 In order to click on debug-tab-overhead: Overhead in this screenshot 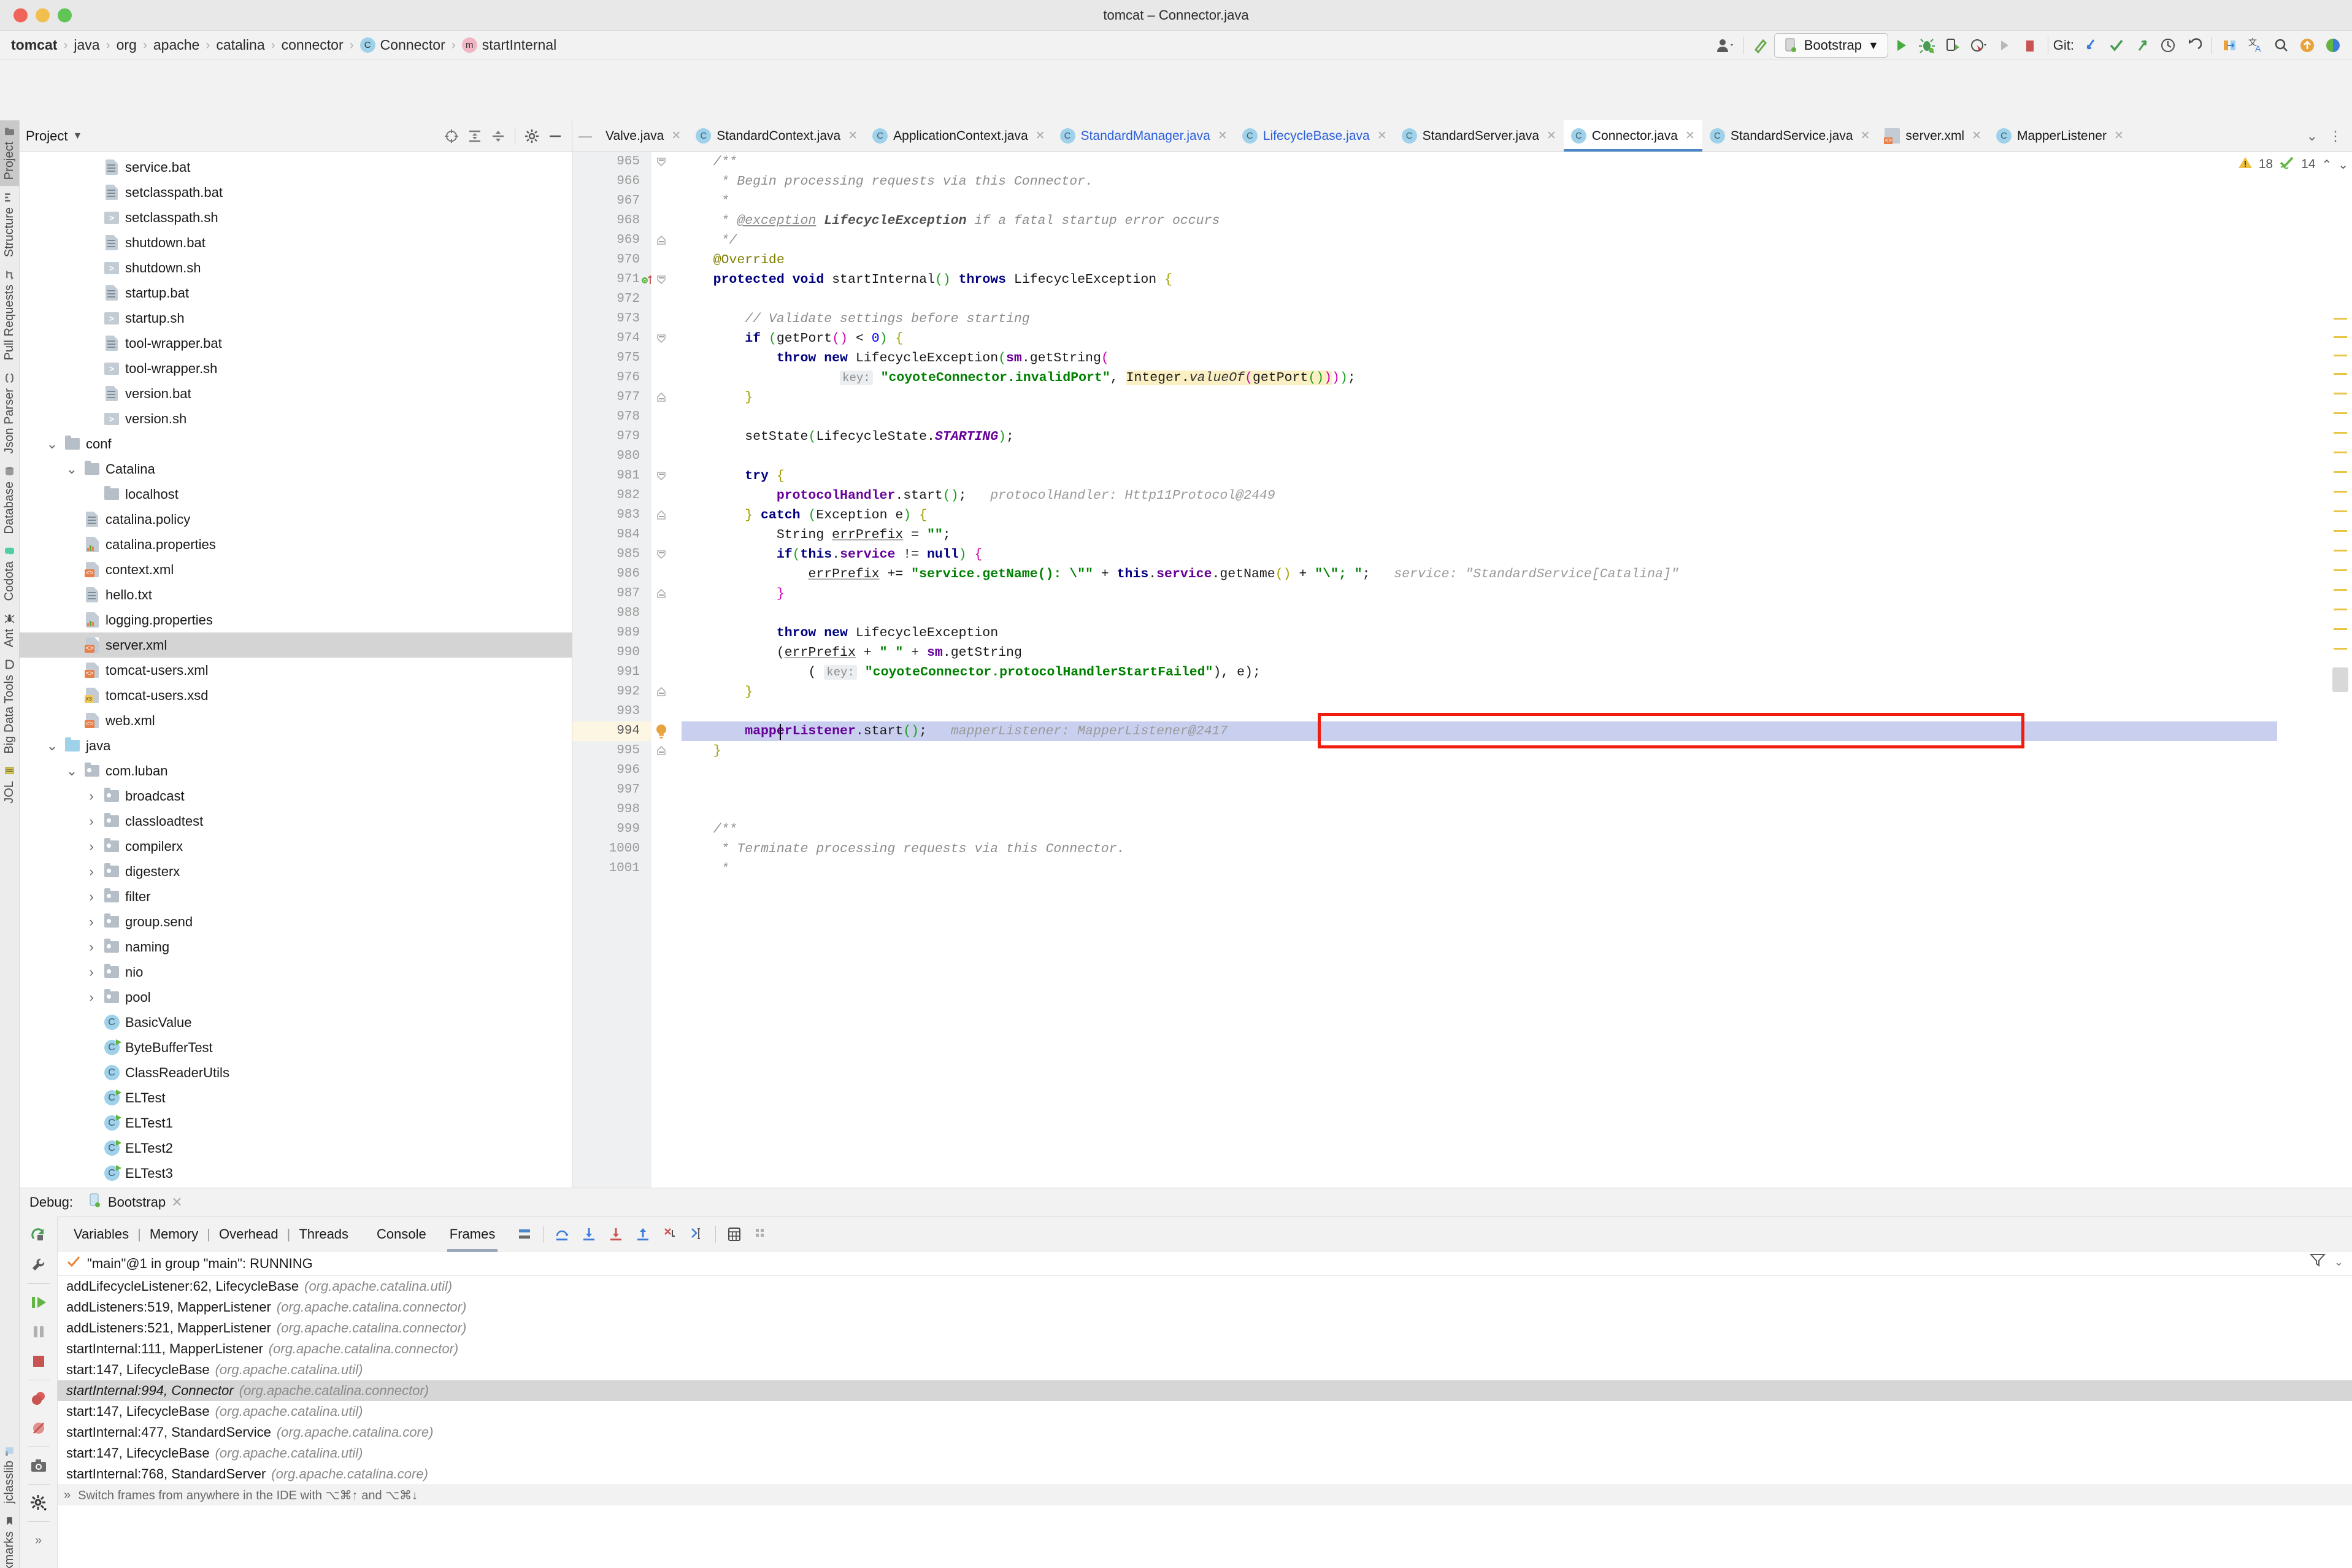, I will do `click(249, 1234)`.